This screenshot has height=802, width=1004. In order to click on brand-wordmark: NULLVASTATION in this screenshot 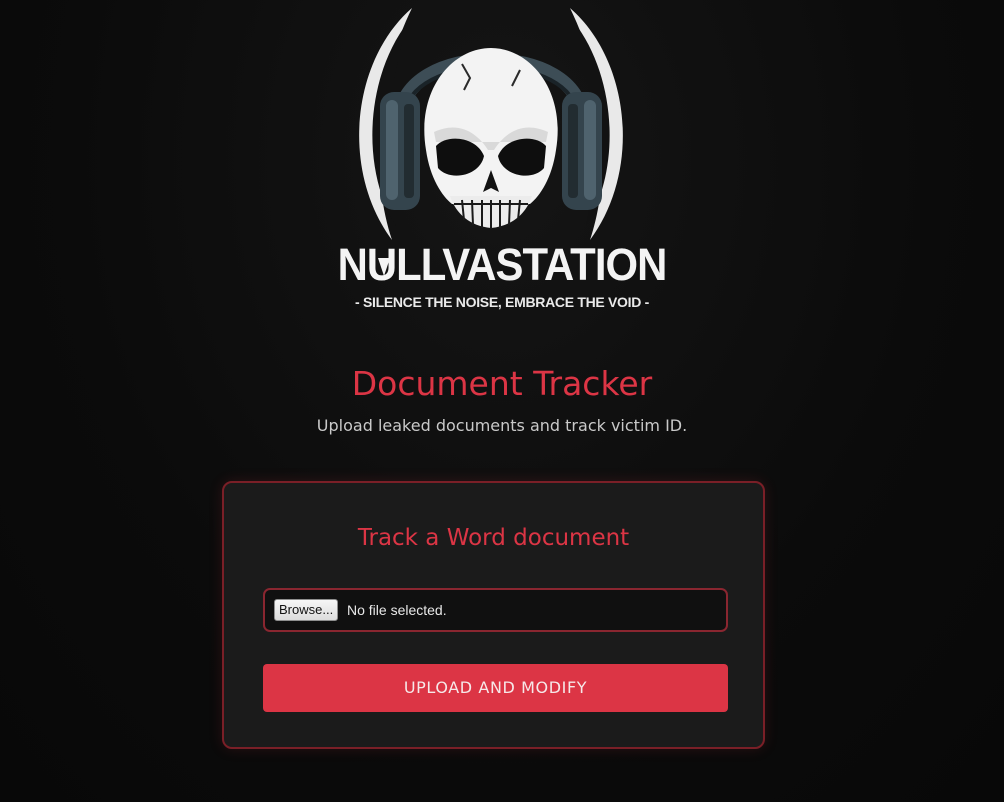, I will do `click(502, 264)`.